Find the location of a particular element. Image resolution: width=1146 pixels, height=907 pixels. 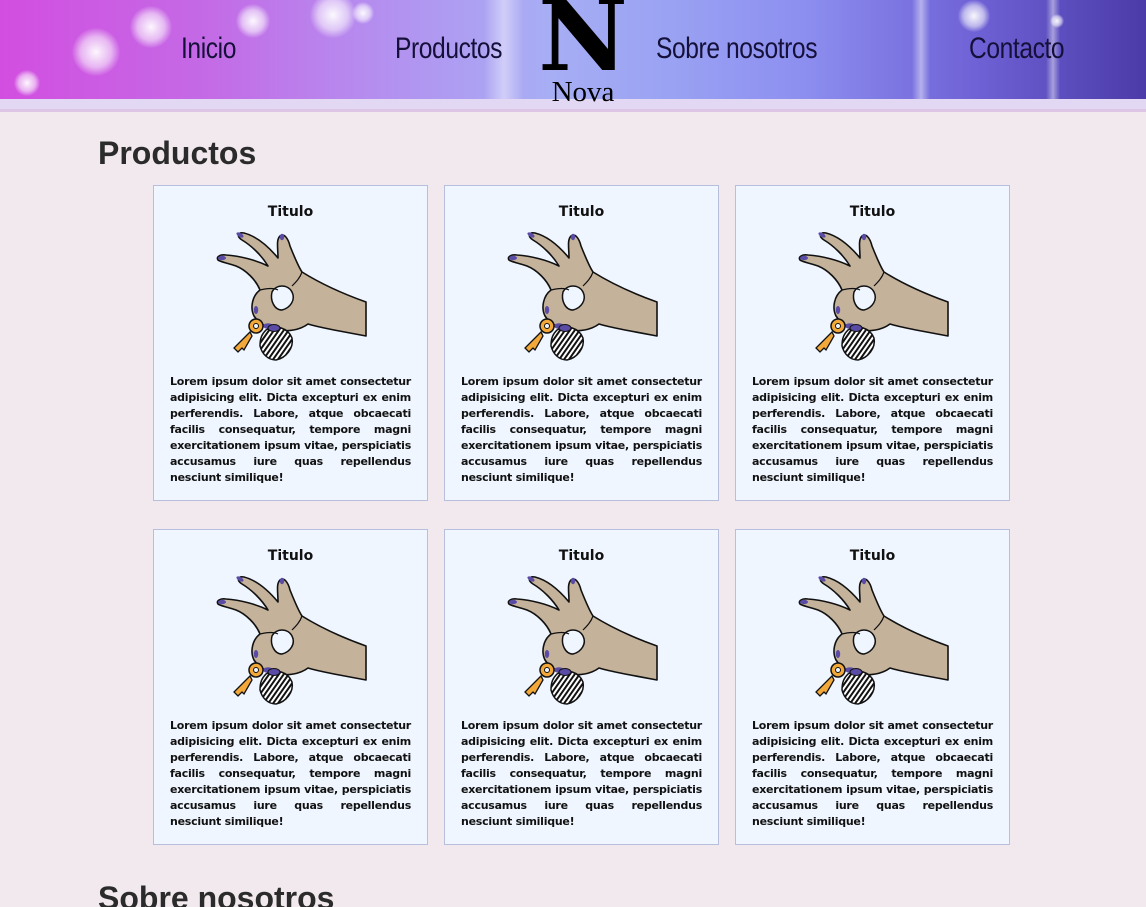

section-title-sobre-nosotros: Sobre nosotros is located at coordinates (216, 893).